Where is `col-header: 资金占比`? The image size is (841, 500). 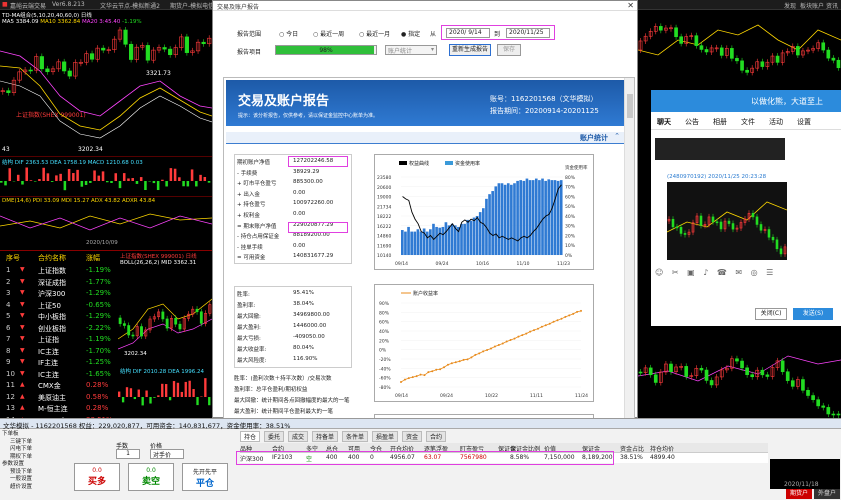
col-header: 资金占比 is located at coordinates (632, 448).